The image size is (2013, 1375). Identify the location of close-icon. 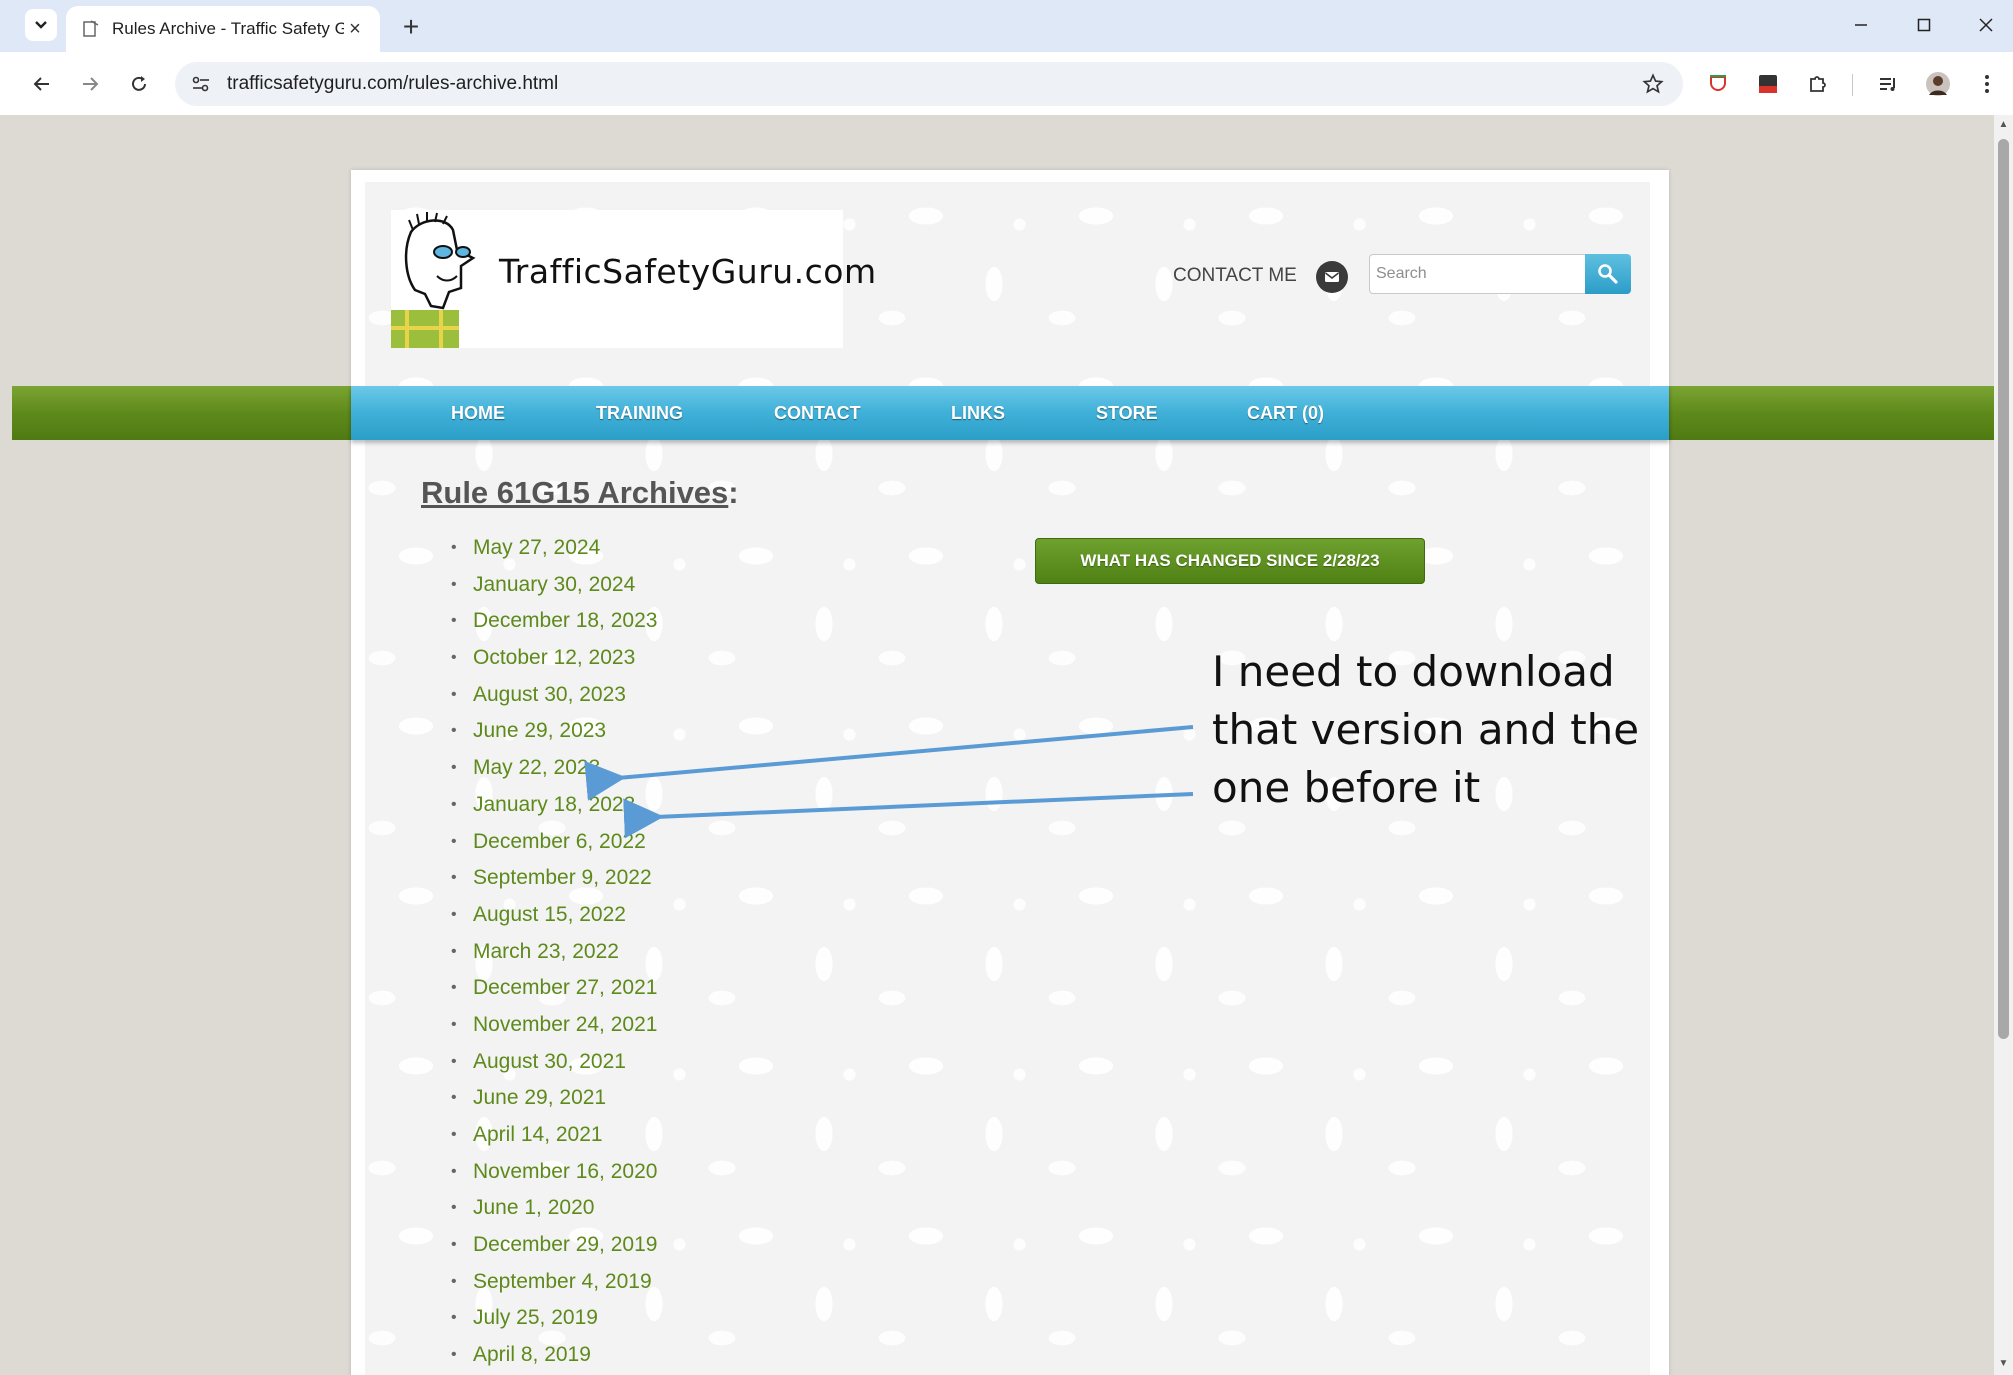
(1986, 25).